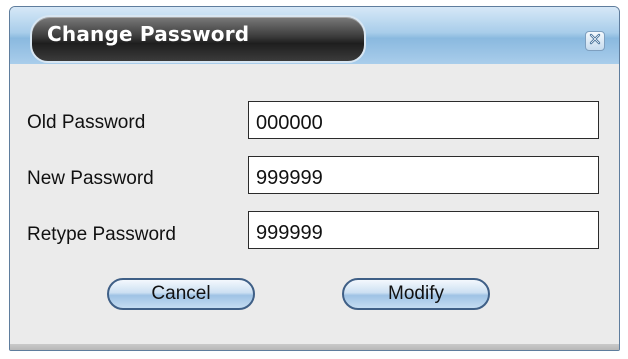  Describe the element at coordinates (423, 230) in the screenshot. I see `retype-password-input` at that location.